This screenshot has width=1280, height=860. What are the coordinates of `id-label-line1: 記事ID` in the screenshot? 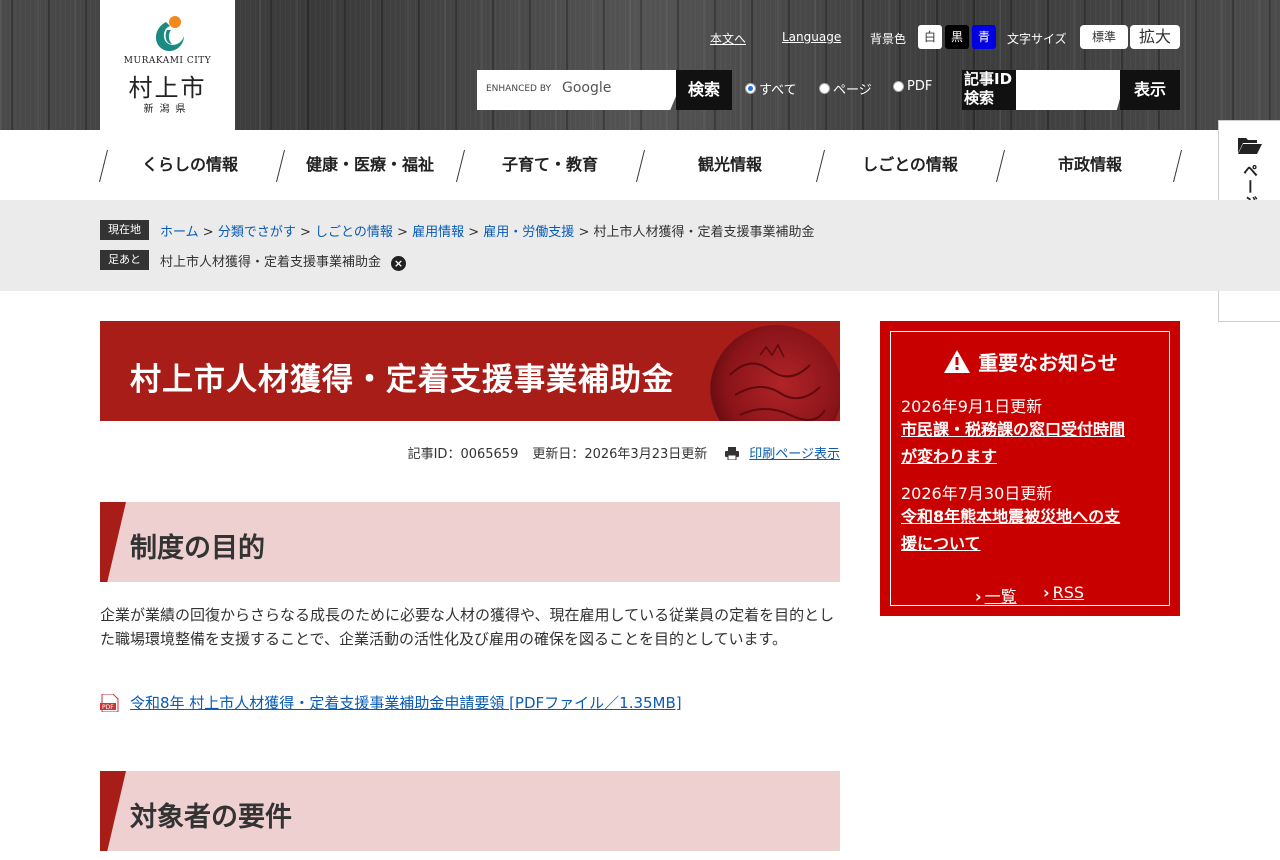 It's located at (988, 79).